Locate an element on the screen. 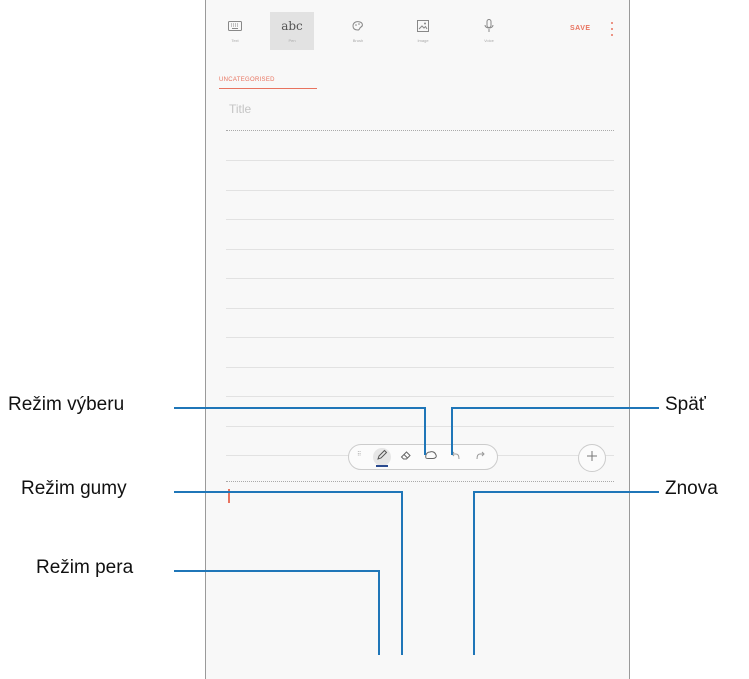 The image size is (749, 679). pen-mode-button is located at coordinates (382, 457).